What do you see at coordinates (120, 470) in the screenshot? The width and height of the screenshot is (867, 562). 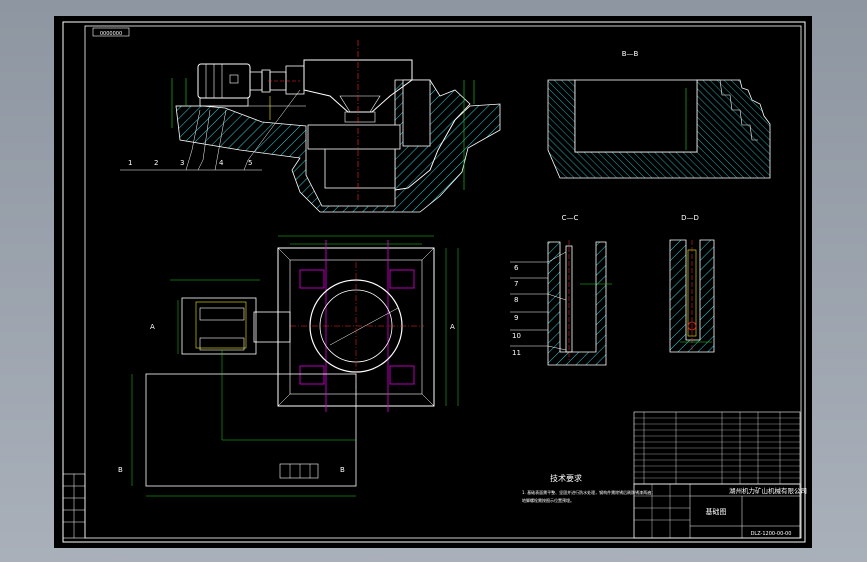 I see `section-mark-b-left: B` at bounding box center [120, 470].